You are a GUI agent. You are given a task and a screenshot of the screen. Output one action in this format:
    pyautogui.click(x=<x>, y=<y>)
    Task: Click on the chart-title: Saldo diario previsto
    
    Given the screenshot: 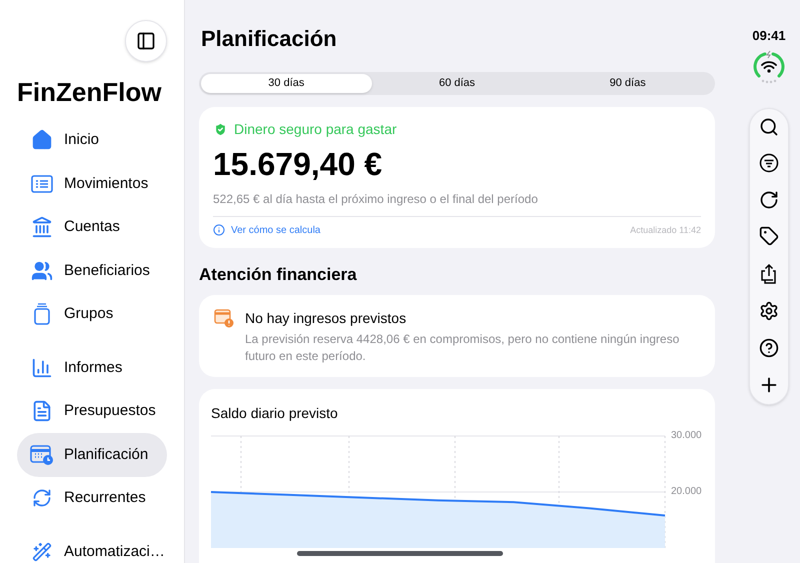 What is the action you would take?
    pyautogui.click(x=275, y=413)
    